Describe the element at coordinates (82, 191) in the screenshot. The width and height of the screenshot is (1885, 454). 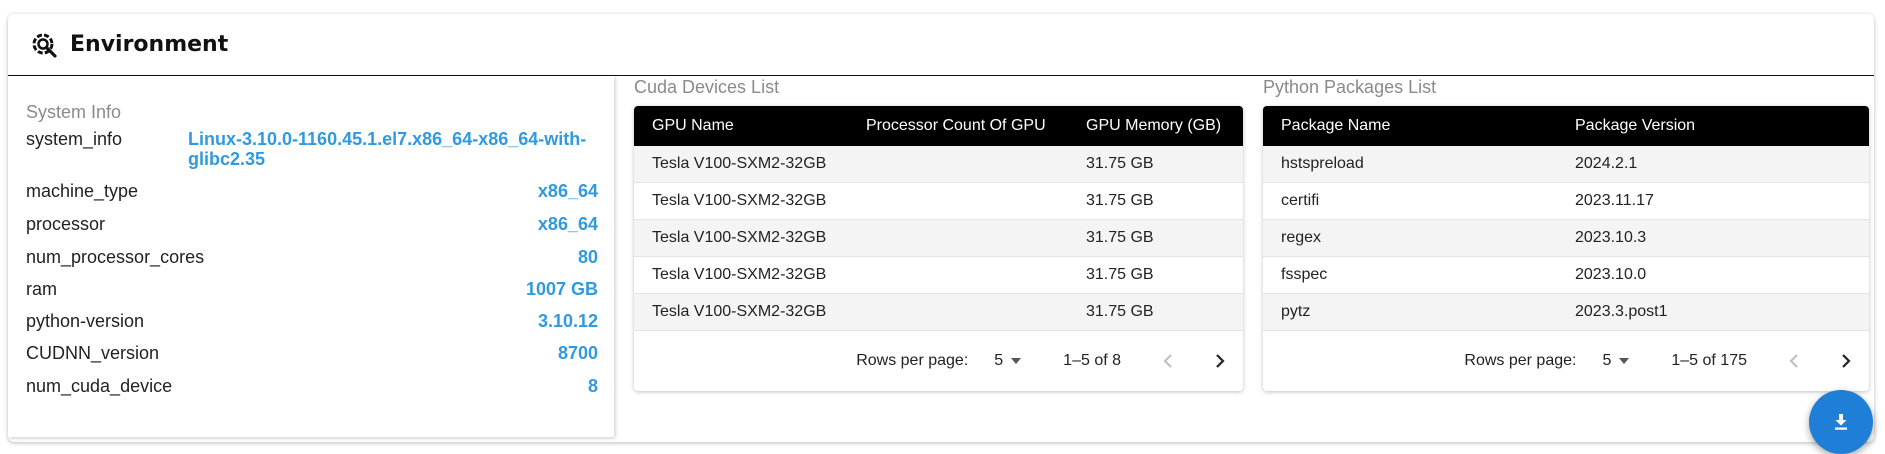
I see `info-key: machine_type` at that location.